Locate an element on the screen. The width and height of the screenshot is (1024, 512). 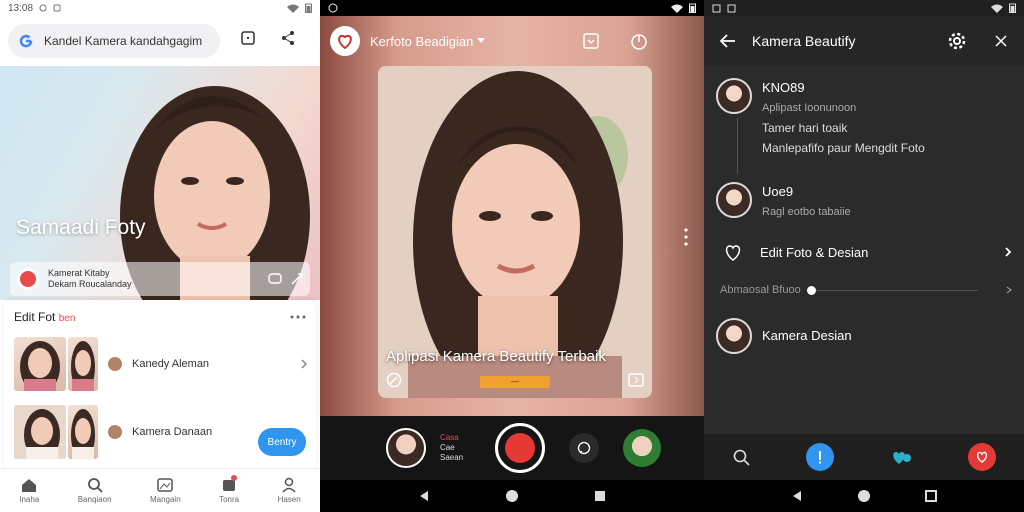
nav-item-home: Inaha is located at coordinates (29, 490).